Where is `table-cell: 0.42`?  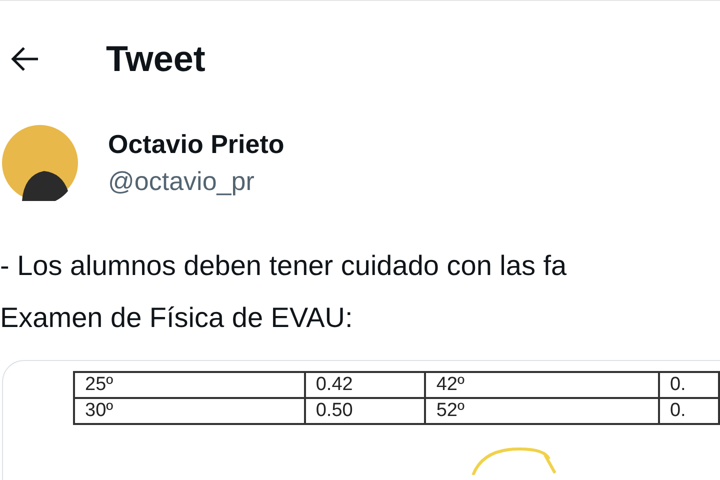
table-cell: 0.42 is located at coordinates (365, 385).